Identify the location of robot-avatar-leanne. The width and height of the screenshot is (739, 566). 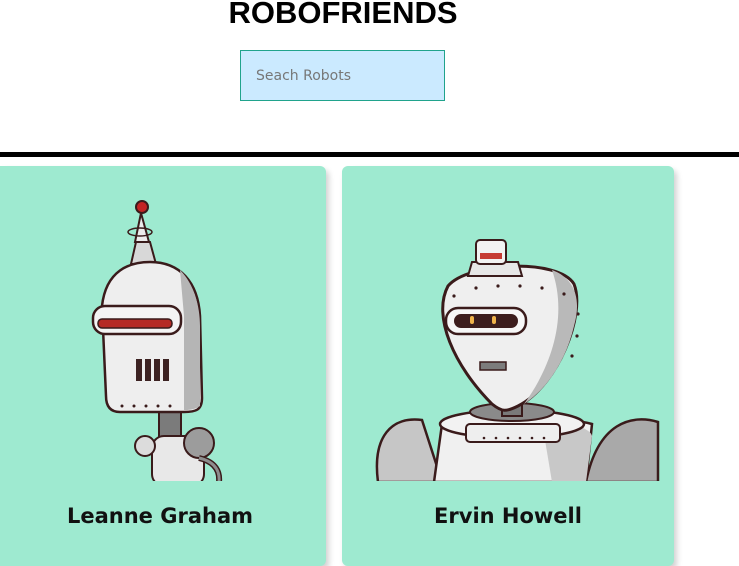
(157, 340).